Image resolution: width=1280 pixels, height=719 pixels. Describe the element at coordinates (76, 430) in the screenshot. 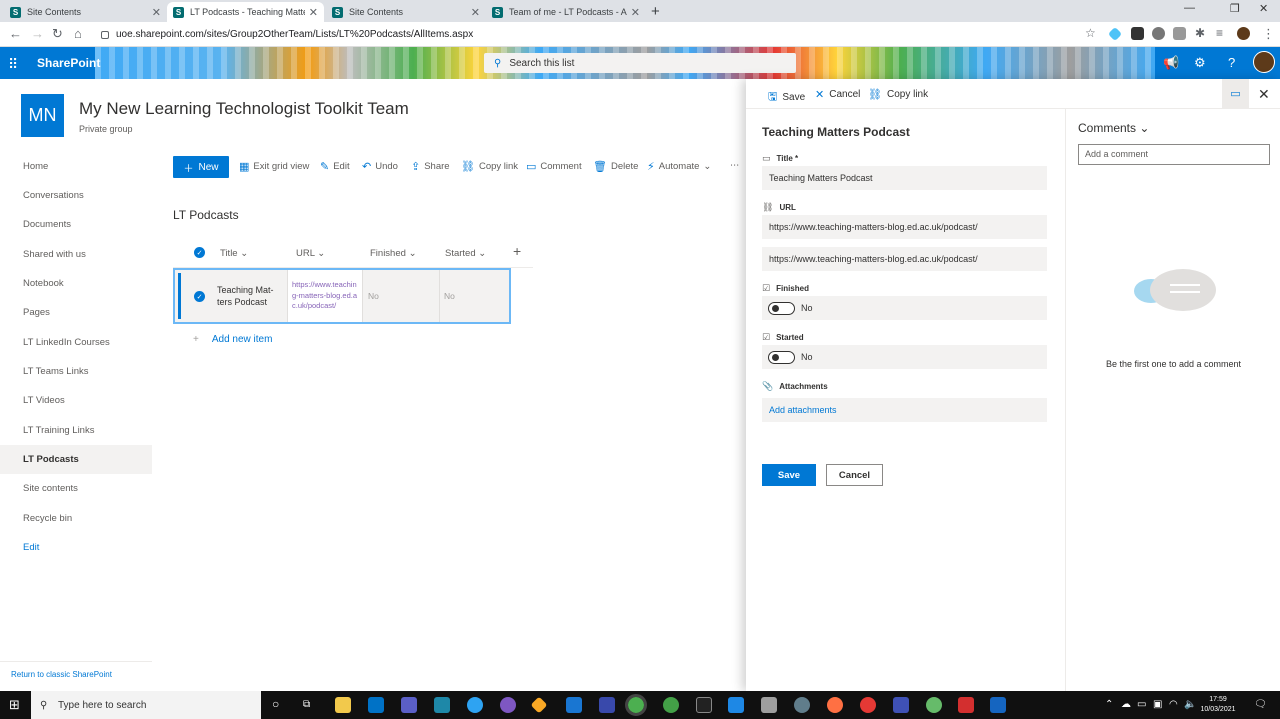

I see `nav-item-lt-training-links: LT Training Links` at that location.